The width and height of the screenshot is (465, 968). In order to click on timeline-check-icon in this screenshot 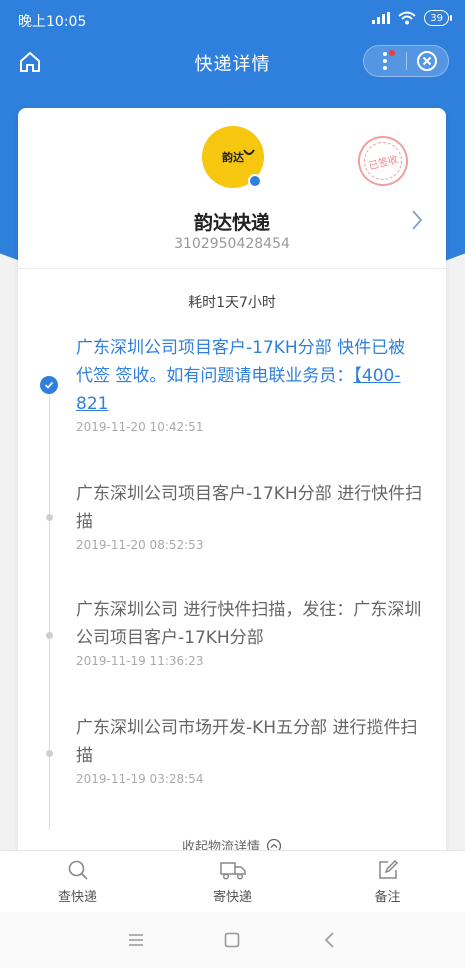, I will do `click(49, 385)`.